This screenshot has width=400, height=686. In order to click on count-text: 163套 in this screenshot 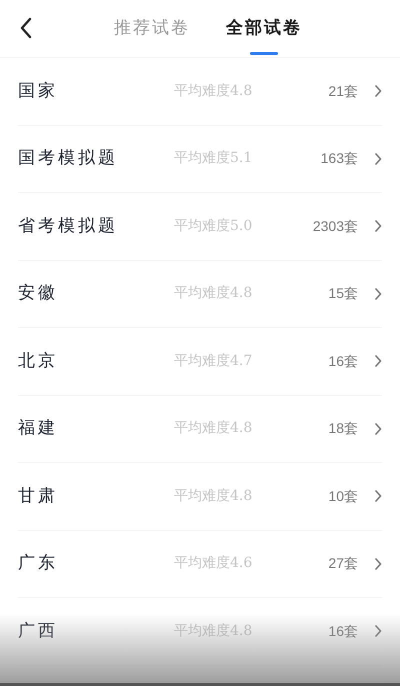, I will do `click(339, 158)`.